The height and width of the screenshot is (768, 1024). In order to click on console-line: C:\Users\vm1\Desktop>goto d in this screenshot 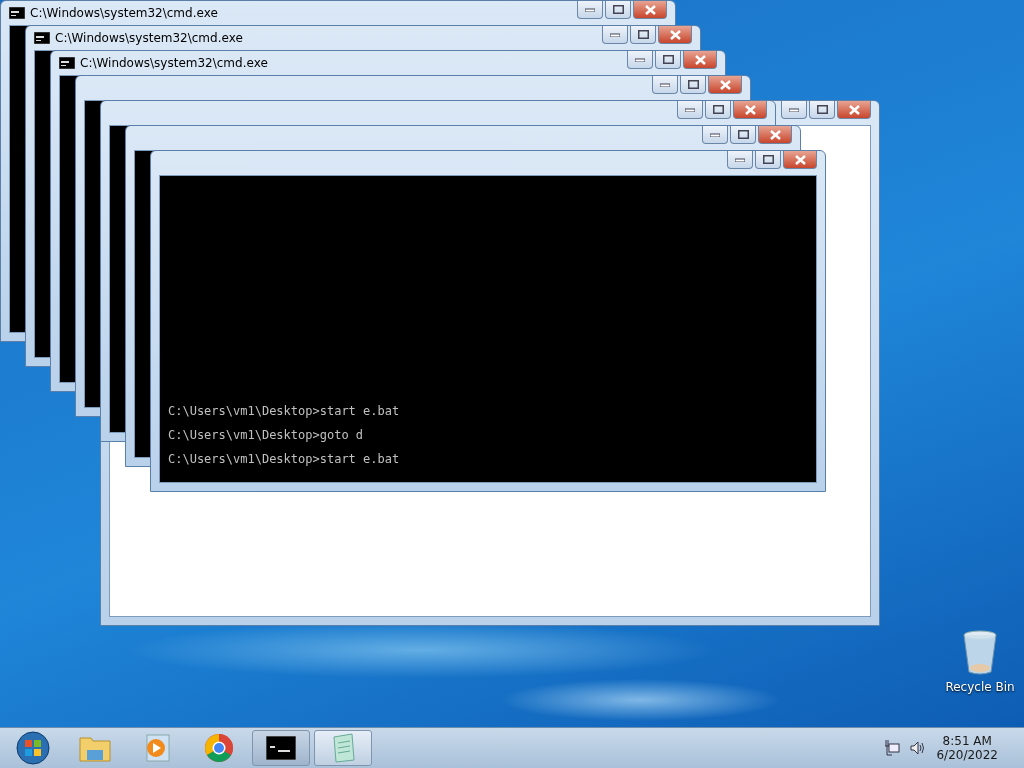, I will do `click(266, 435)`.